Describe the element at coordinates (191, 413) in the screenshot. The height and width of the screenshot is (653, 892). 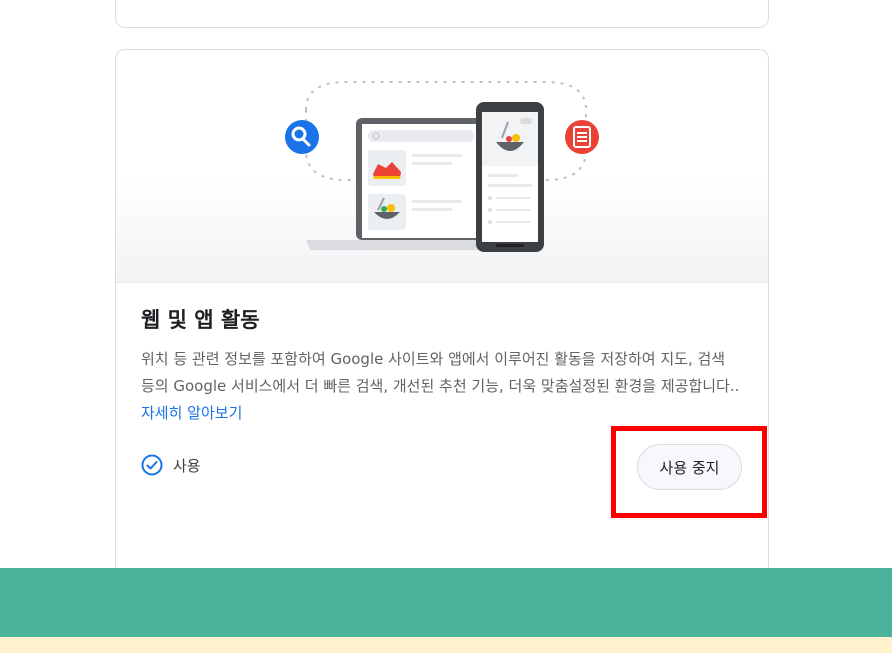
I see `learn-more-link: 자세히 알아보기` at that location.